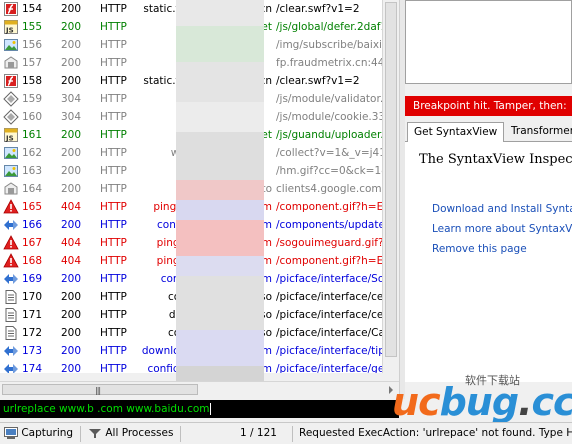 Image resolution: width=572 pixels, height=444 pixels. Describe the element at coordinates (130, 433) in the screenshot. I see `process-filter: All Processes` at that location.